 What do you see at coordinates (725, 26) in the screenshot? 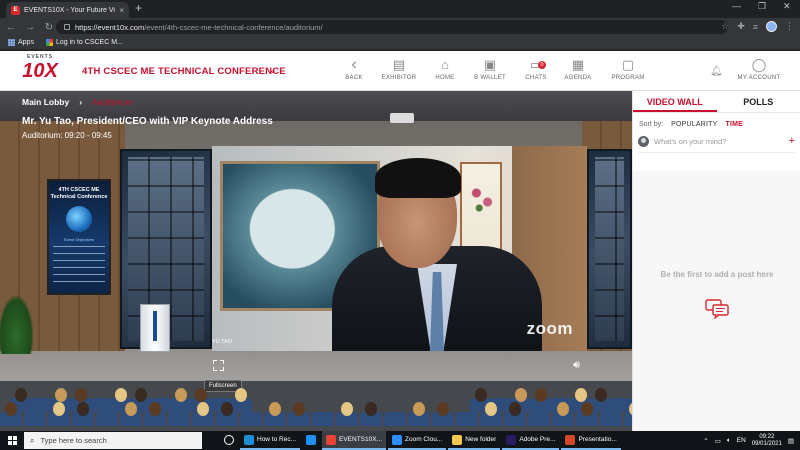
I see `star-icon: ☆` at bounding box center [725, 26].